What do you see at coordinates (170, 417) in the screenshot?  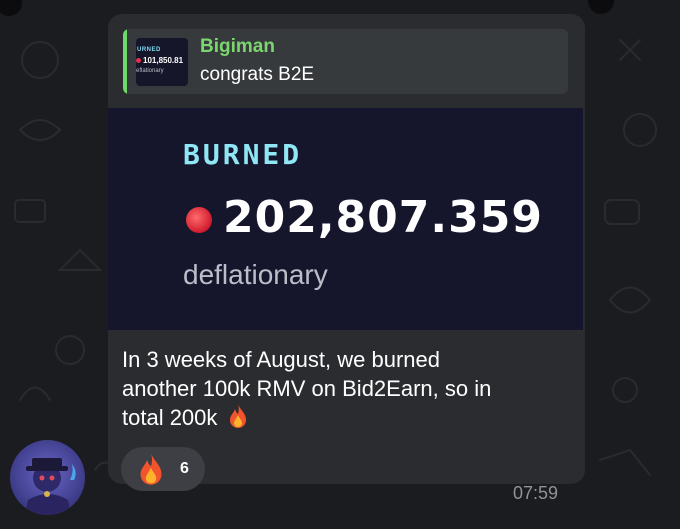 I see `message-line-3-text: total 200k` at bounding box center [170, 417].